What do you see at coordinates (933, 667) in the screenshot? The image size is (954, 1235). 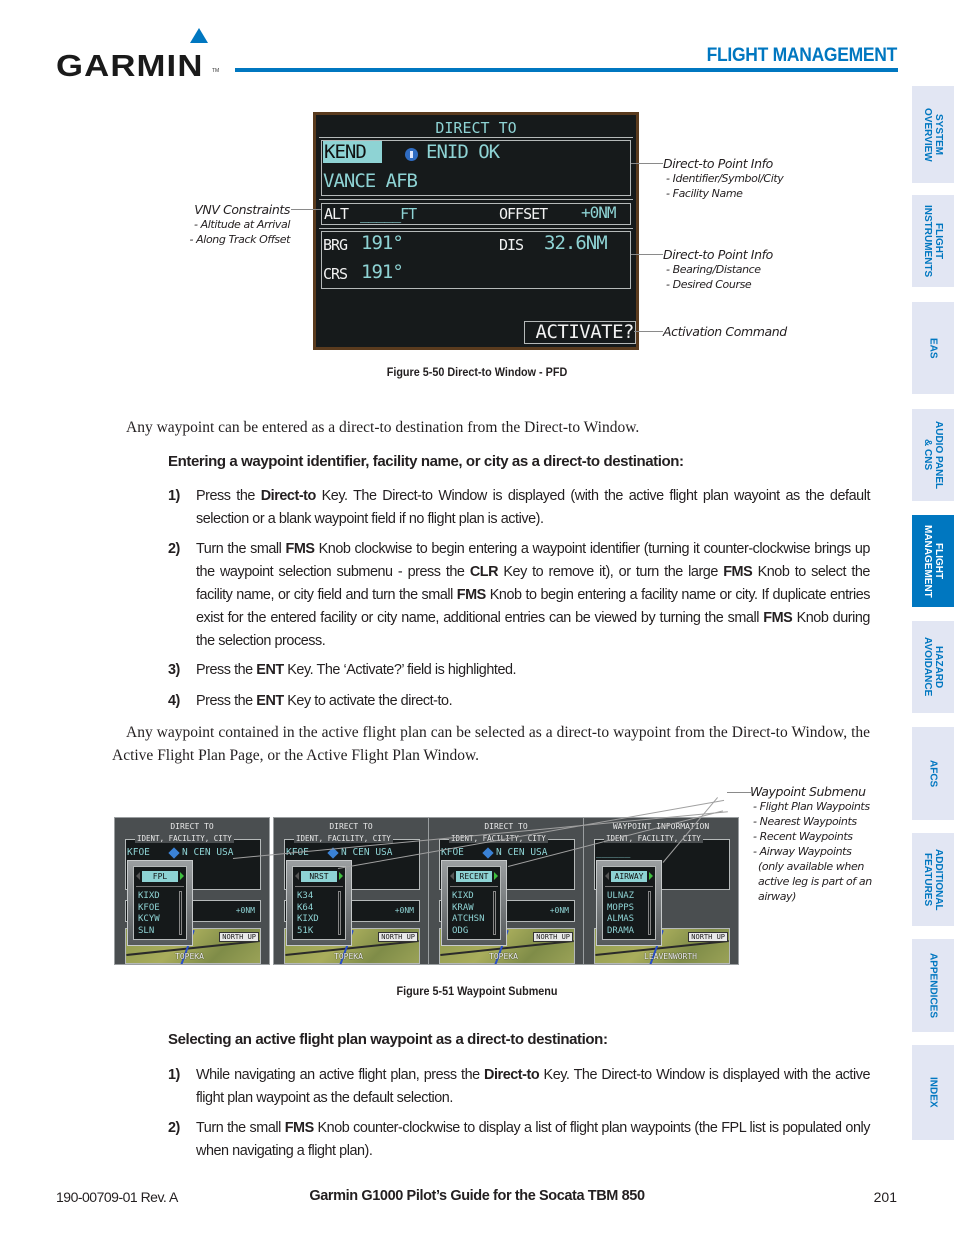 I see `side-tab-hazard-avoidance: HAZARD AVOIDANCE` at bounding box center [933, 667].